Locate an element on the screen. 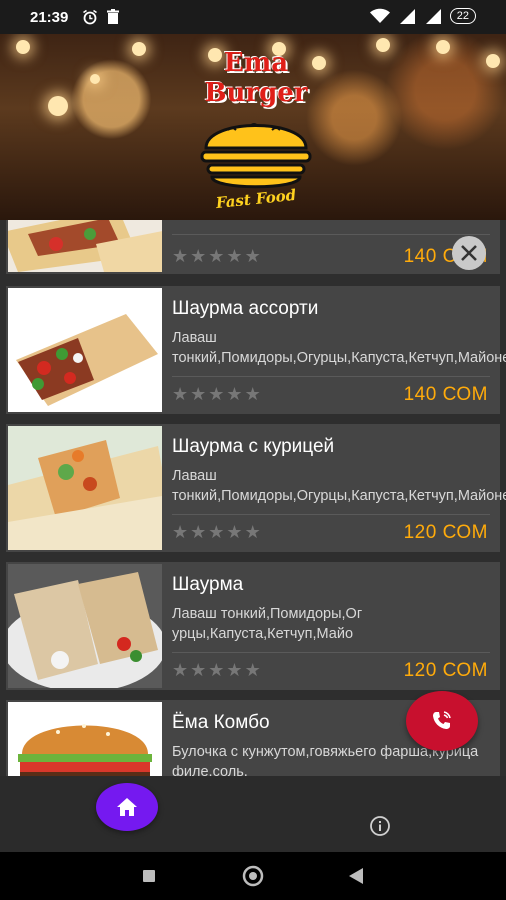 This screenshot has width=506, height=900. phone-call-icon is located at coordinates (442, 720).